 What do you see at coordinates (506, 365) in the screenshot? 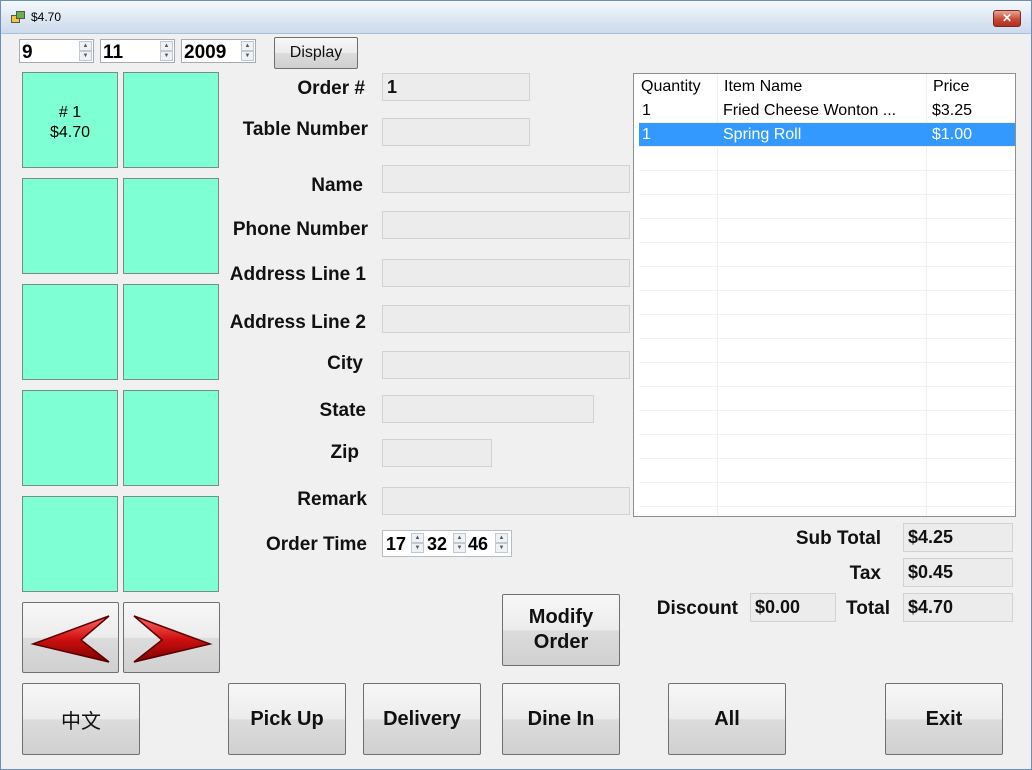
I see `city-field` at bounding box center [506, 365].